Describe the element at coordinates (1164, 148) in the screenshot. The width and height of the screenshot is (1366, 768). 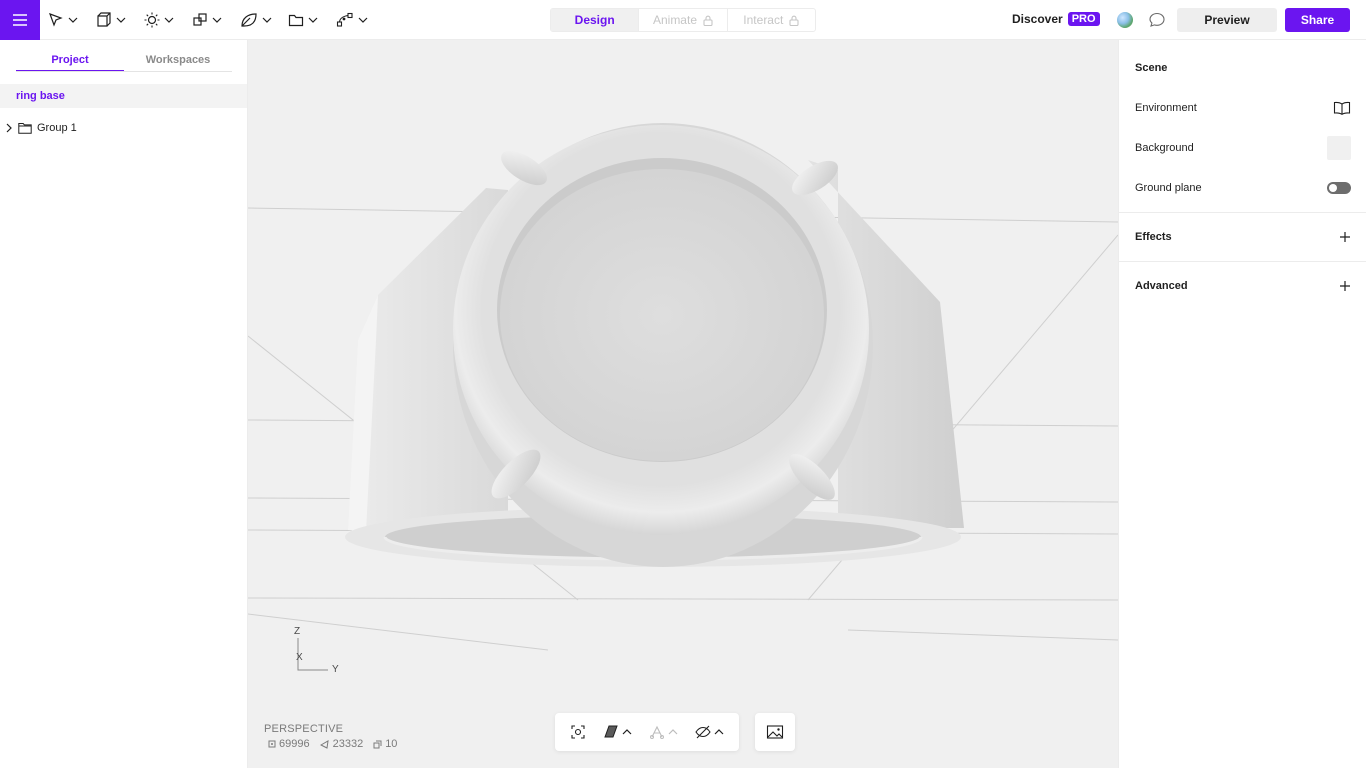
I see `background-label: Background` at that location.